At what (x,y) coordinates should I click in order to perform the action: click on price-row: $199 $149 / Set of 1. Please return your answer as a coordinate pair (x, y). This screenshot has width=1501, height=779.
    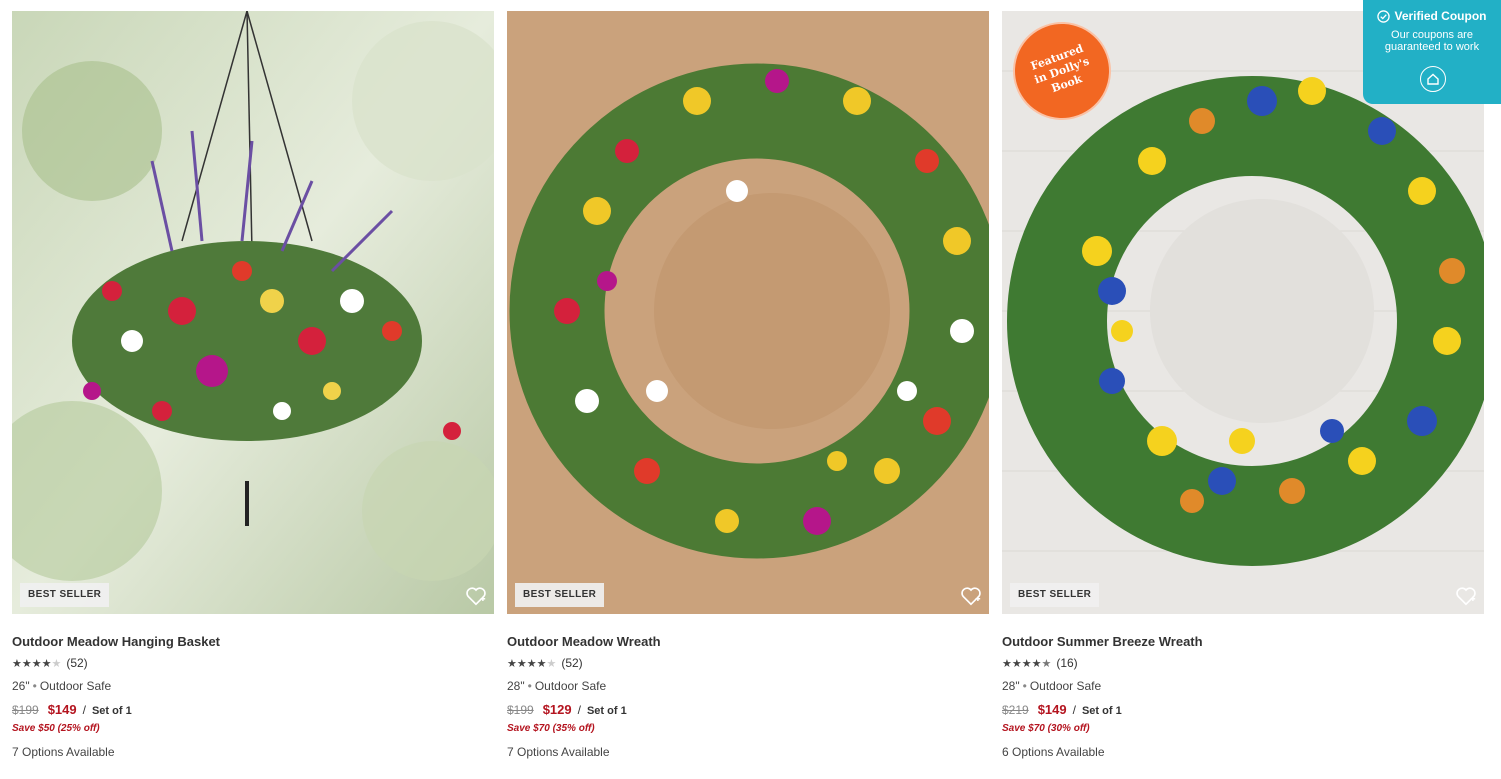
    Looking at the image, I should click on (72, 709).